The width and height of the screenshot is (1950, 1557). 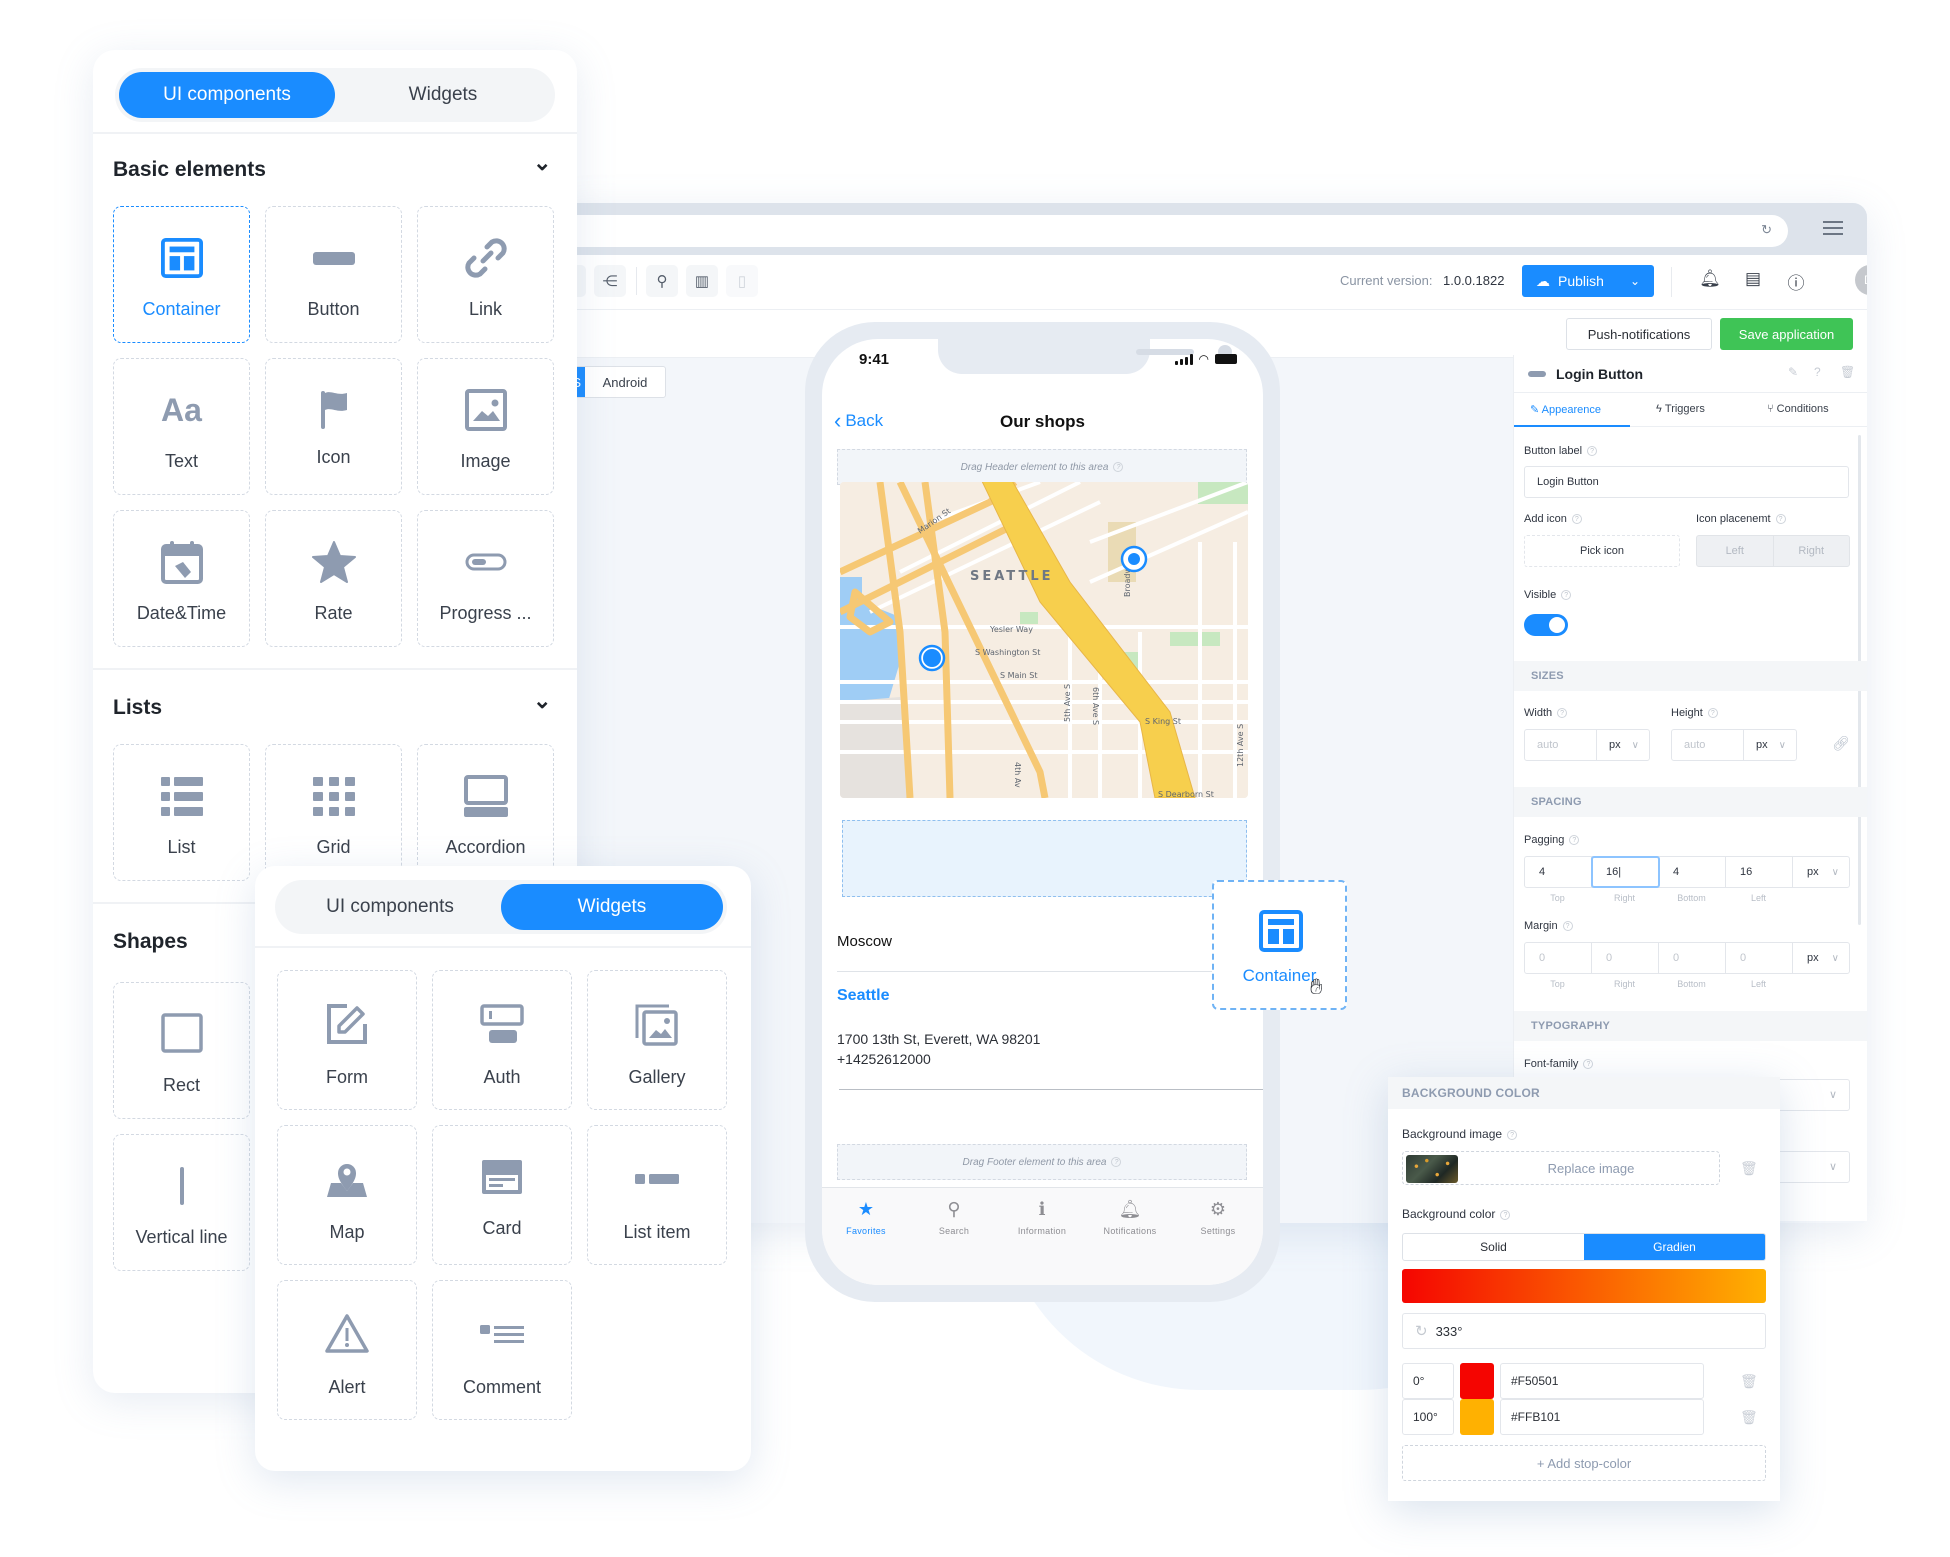 I want to click on component-grid: Grid, so click(x=333, y=812).